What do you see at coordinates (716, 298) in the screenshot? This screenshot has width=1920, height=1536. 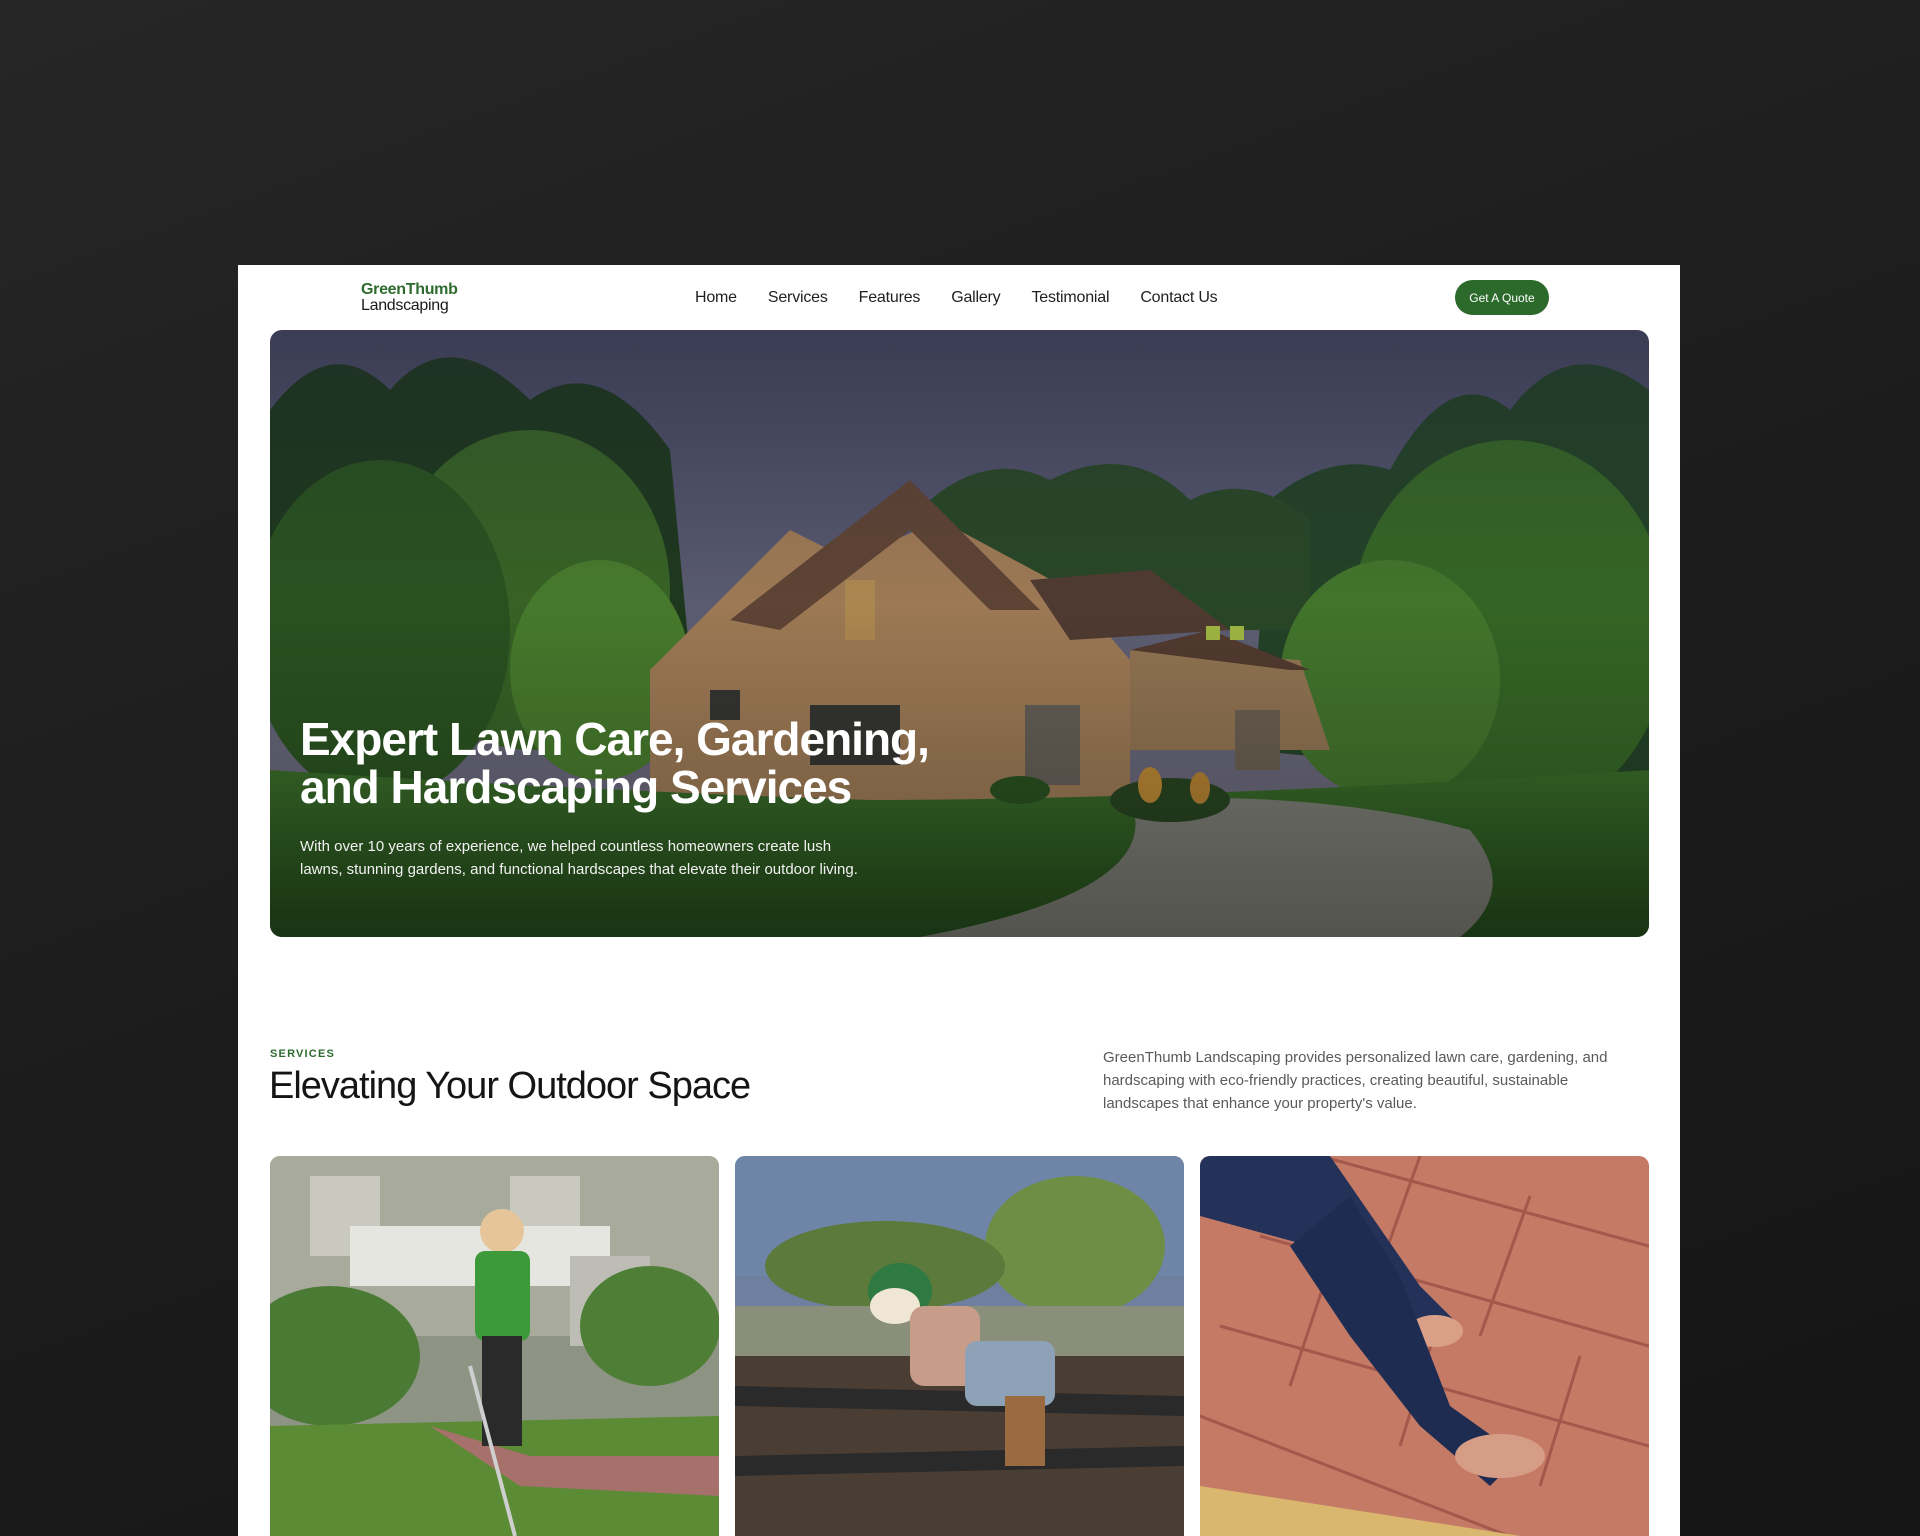 I see `nav-link-home: Home` at bounding box center [716, 298].